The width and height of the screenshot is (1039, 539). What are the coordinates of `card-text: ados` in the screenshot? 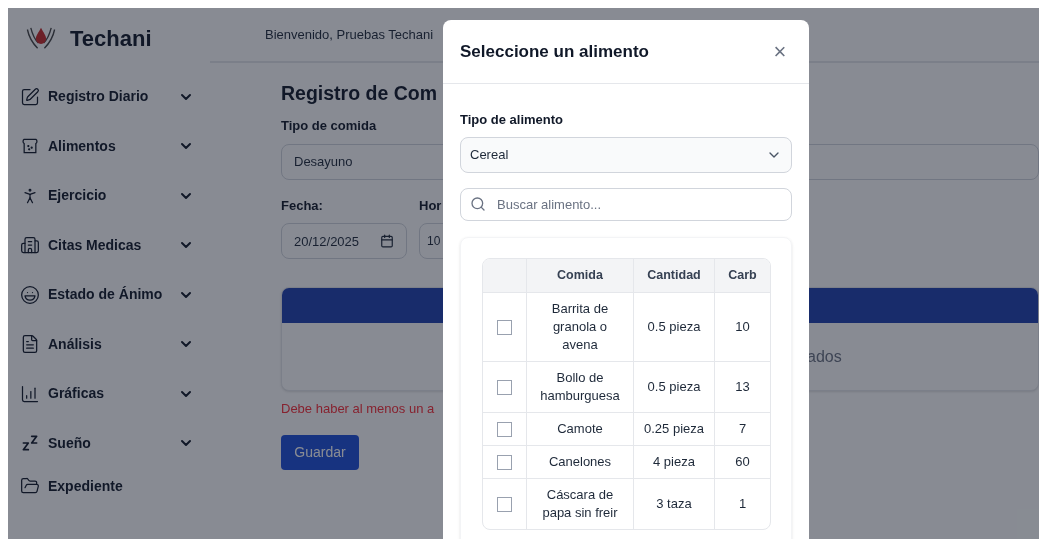 It's located at (824, 356).